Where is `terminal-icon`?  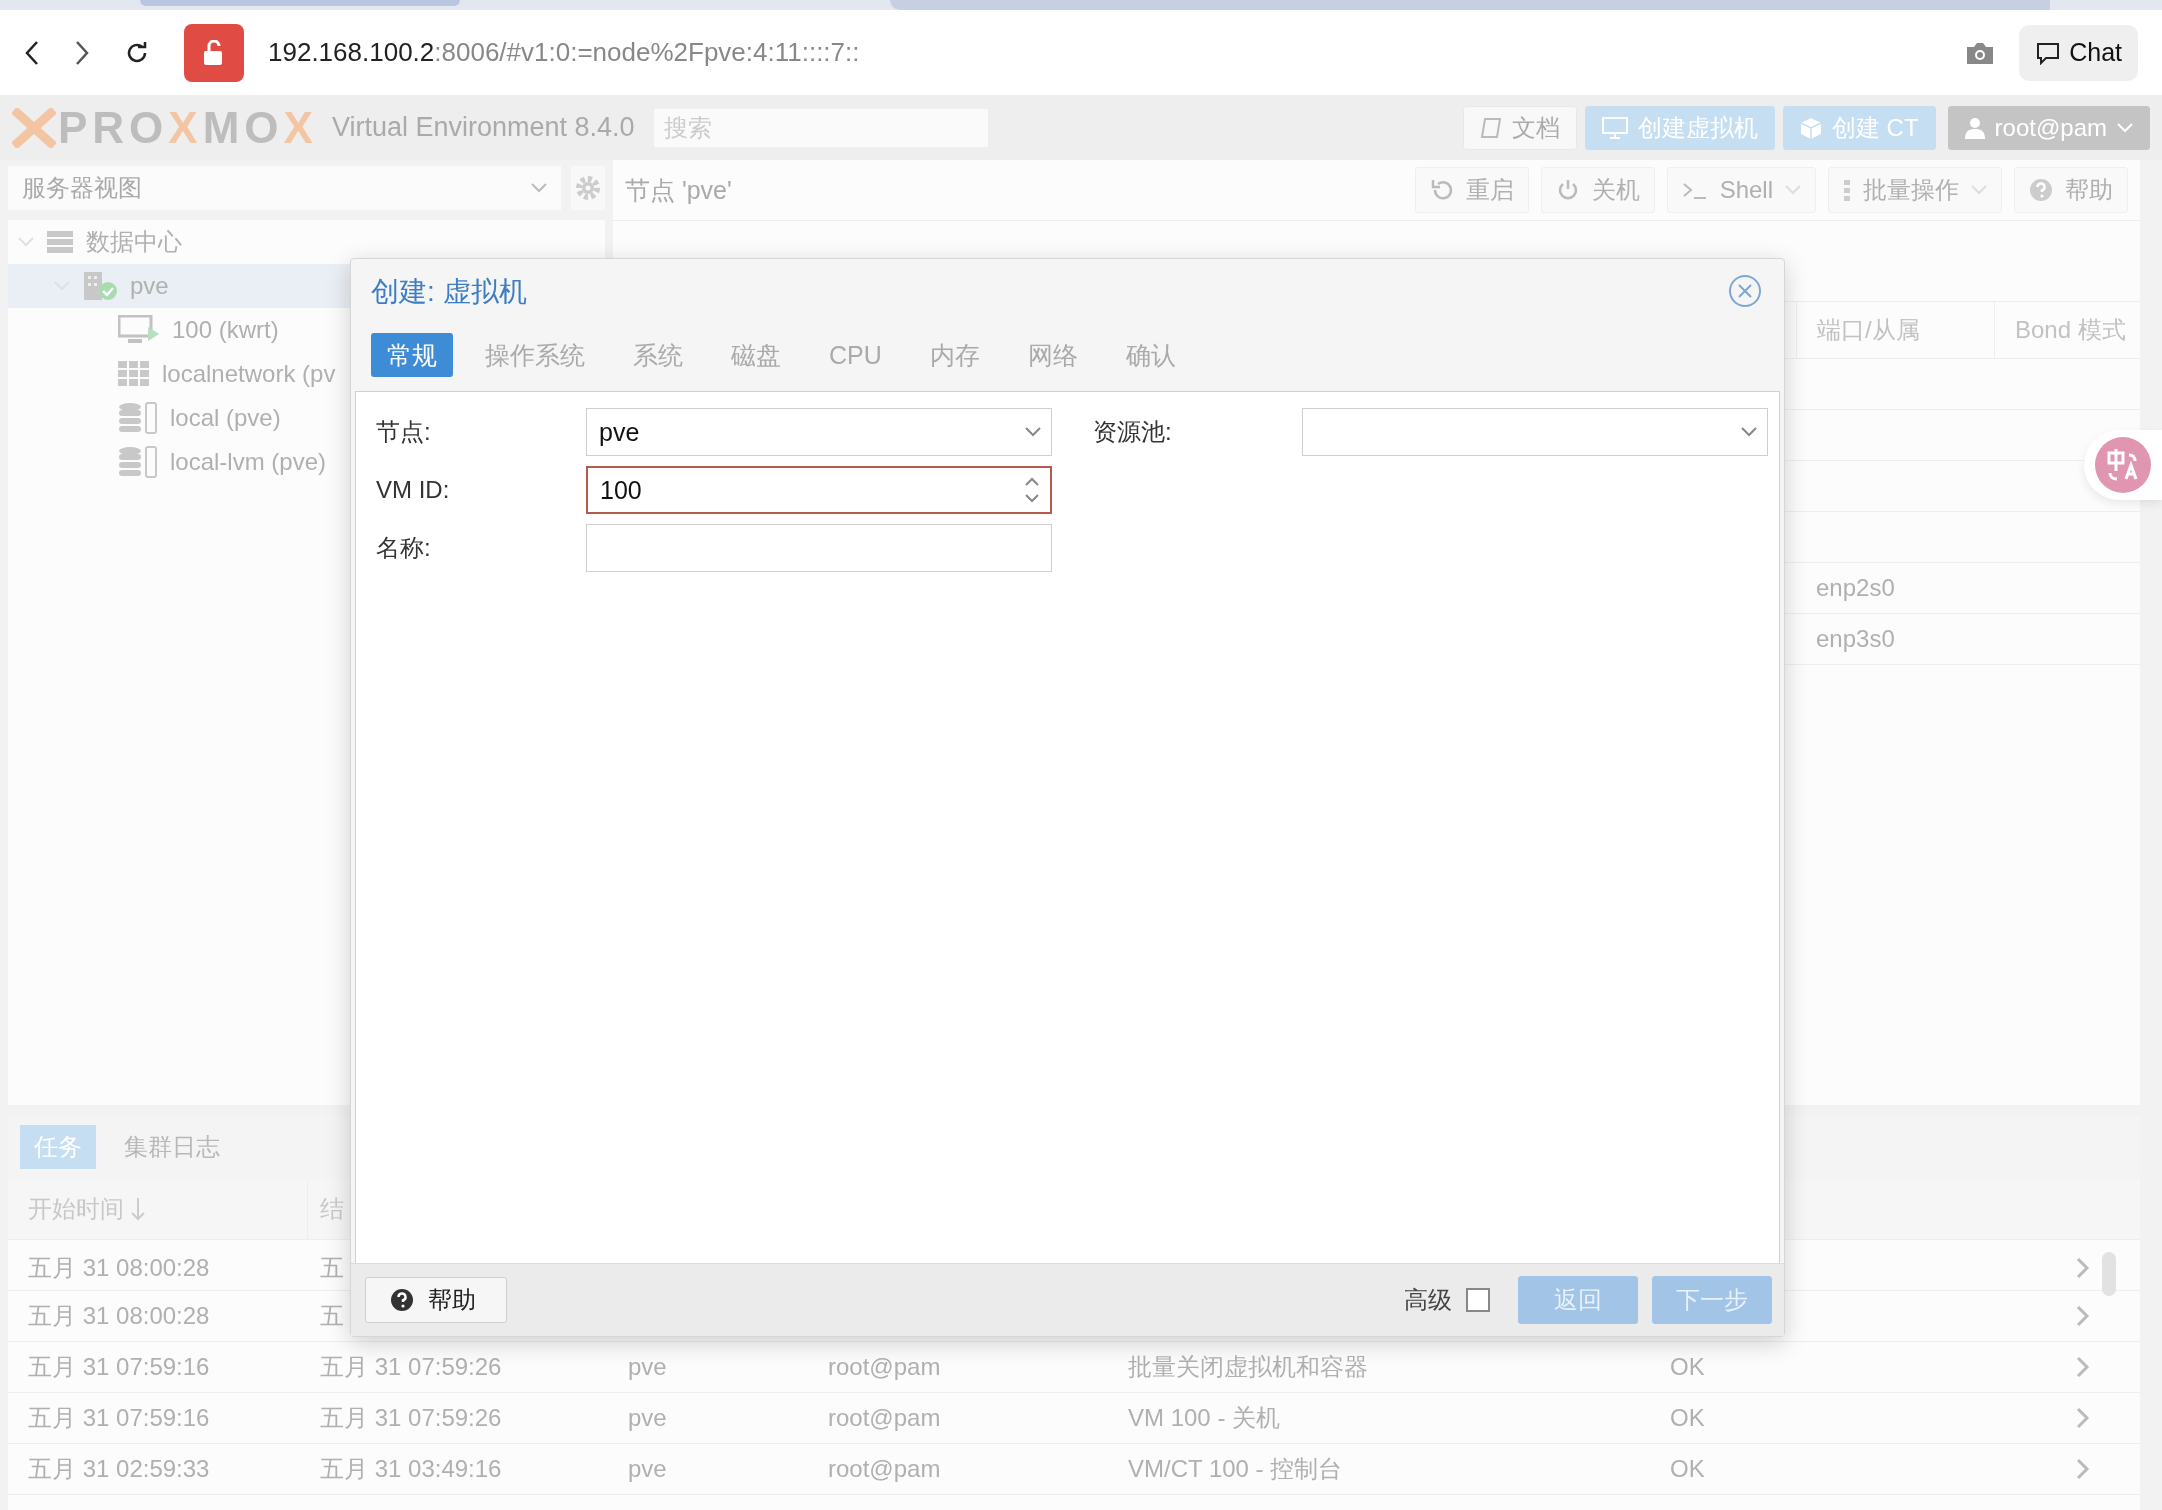
terminal-icon is located at coordinates (1694, 190).